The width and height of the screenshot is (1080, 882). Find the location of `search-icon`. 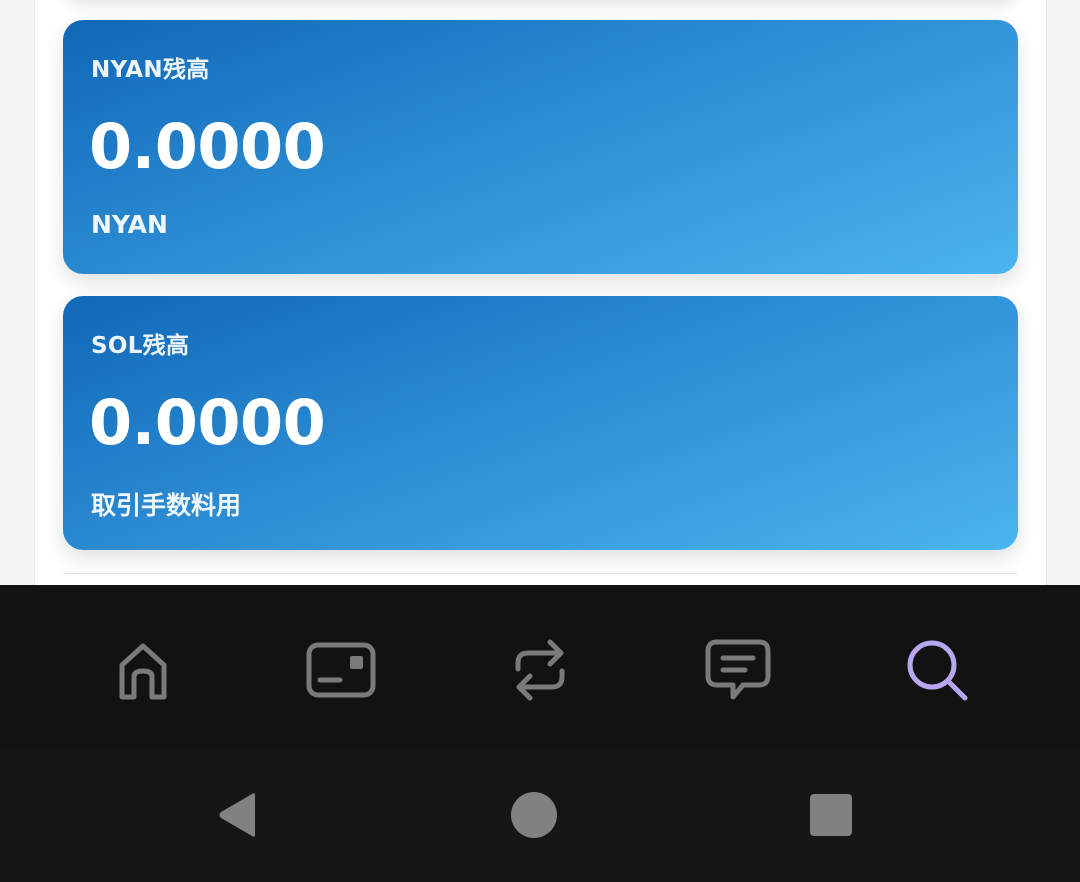

search-icon is located at coordinates (937, 670).